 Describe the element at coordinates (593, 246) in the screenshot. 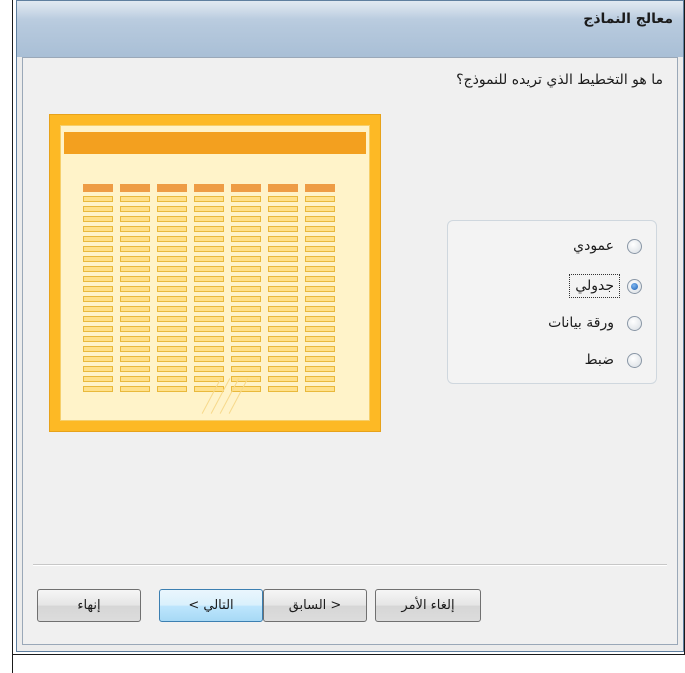

I see `option-columnar-label: عمودي` at that location.